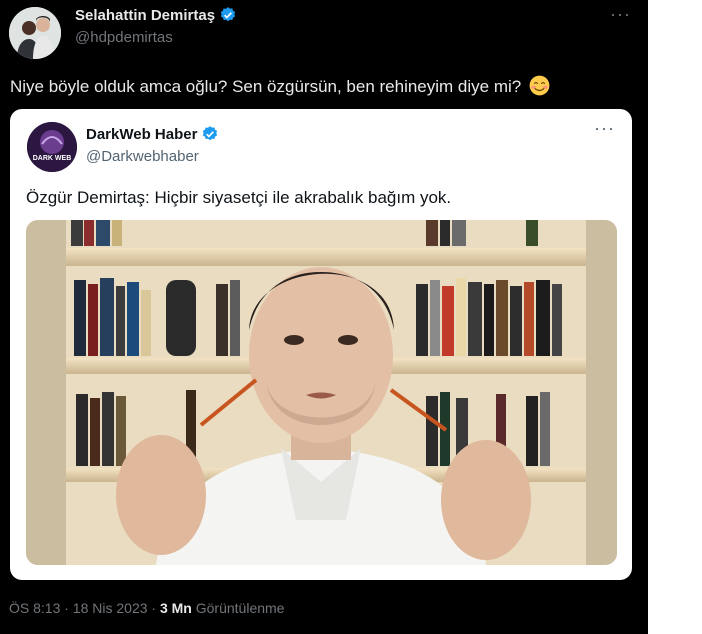 The height and width of the screenshot is (634, 702). I want to click on quoted-author-handle: @Darkwebhaber, so click(152, 156).